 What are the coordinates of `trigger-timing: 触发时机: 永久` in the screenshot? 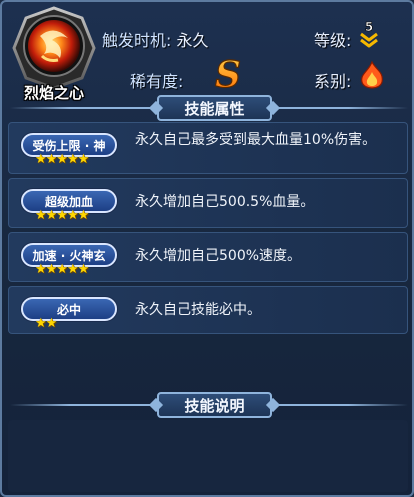 It's located at (155, 39).